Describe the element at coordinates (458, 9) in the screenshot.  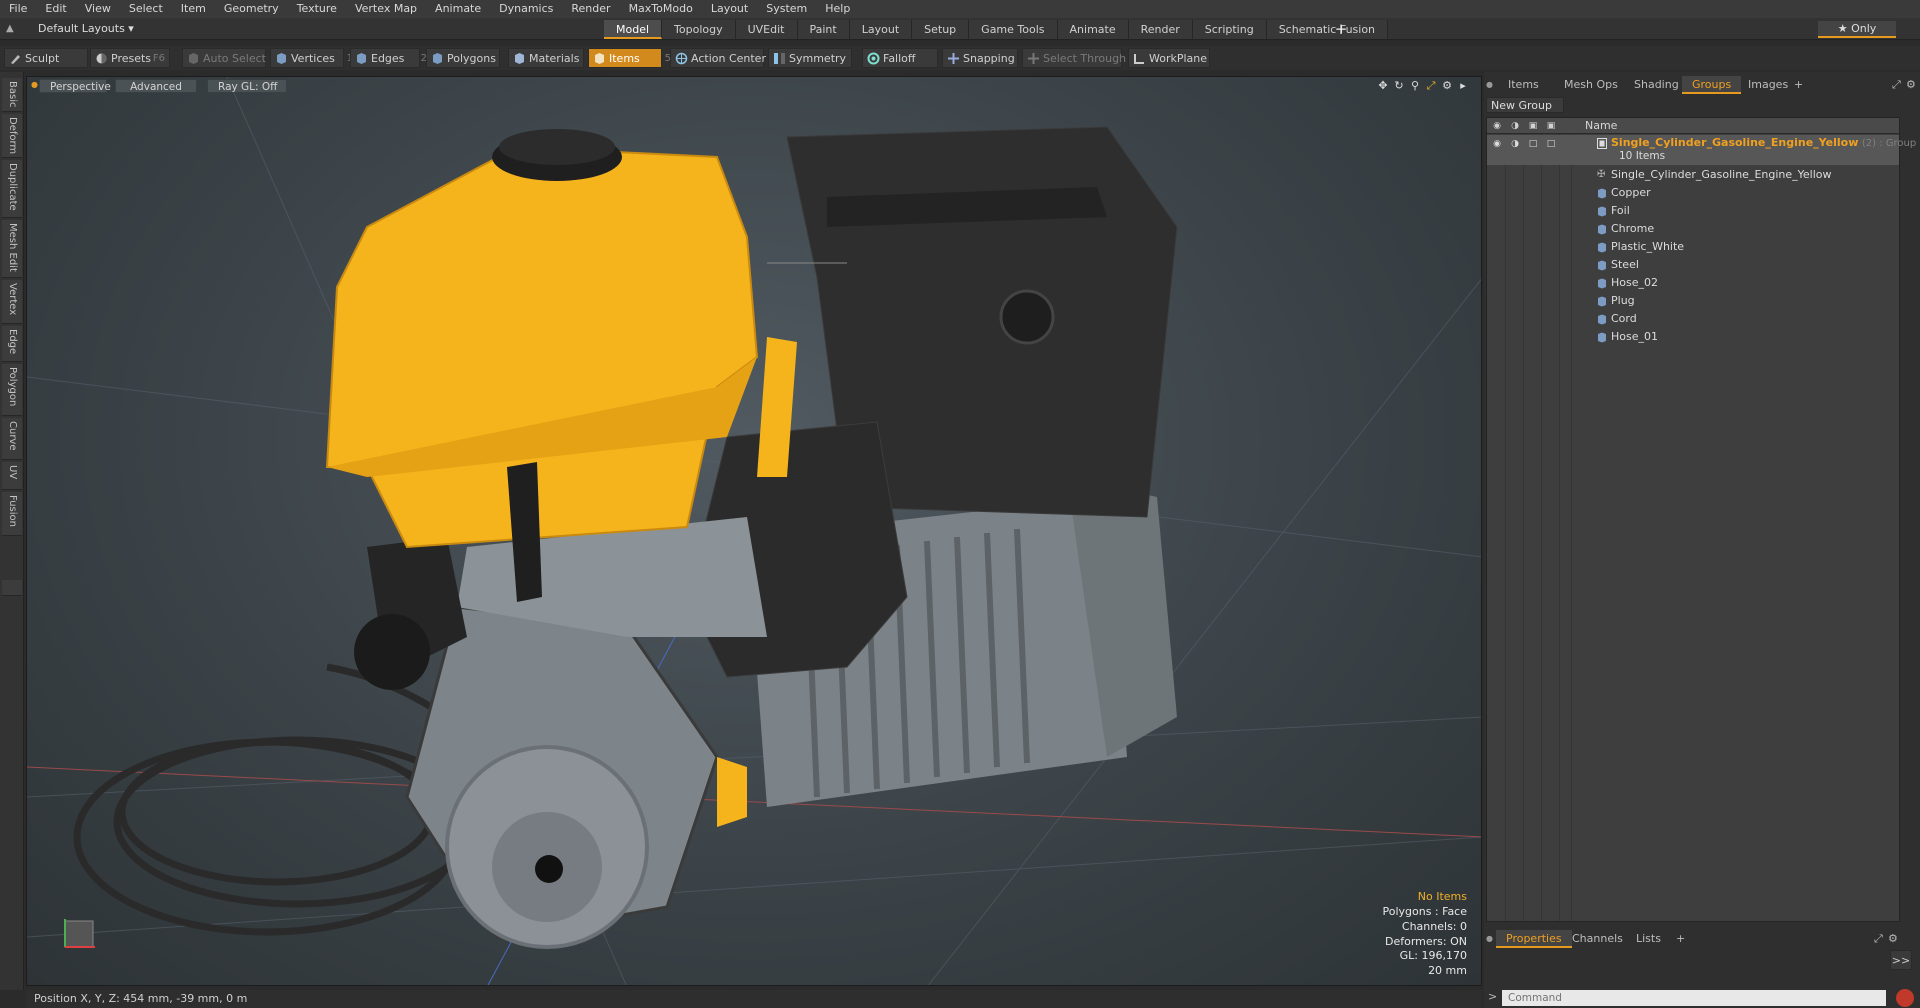
I see `menu-animate: Animate` at that location.